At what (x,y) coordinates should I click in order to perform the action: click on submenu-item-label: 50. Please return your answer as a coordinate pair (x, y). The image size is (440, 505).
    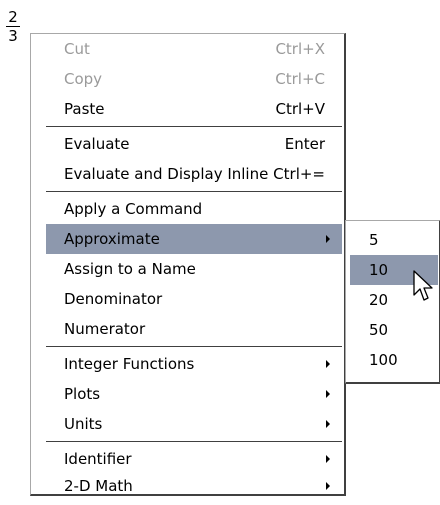
    Looking at the image, I should click on (379, 330).